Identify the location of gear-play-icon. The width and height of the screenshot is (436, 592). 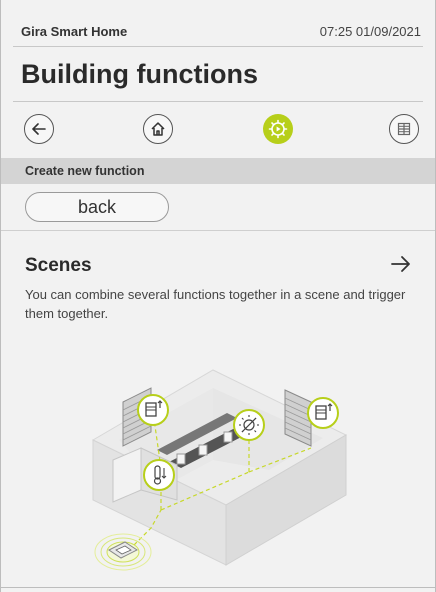
(278, 129).